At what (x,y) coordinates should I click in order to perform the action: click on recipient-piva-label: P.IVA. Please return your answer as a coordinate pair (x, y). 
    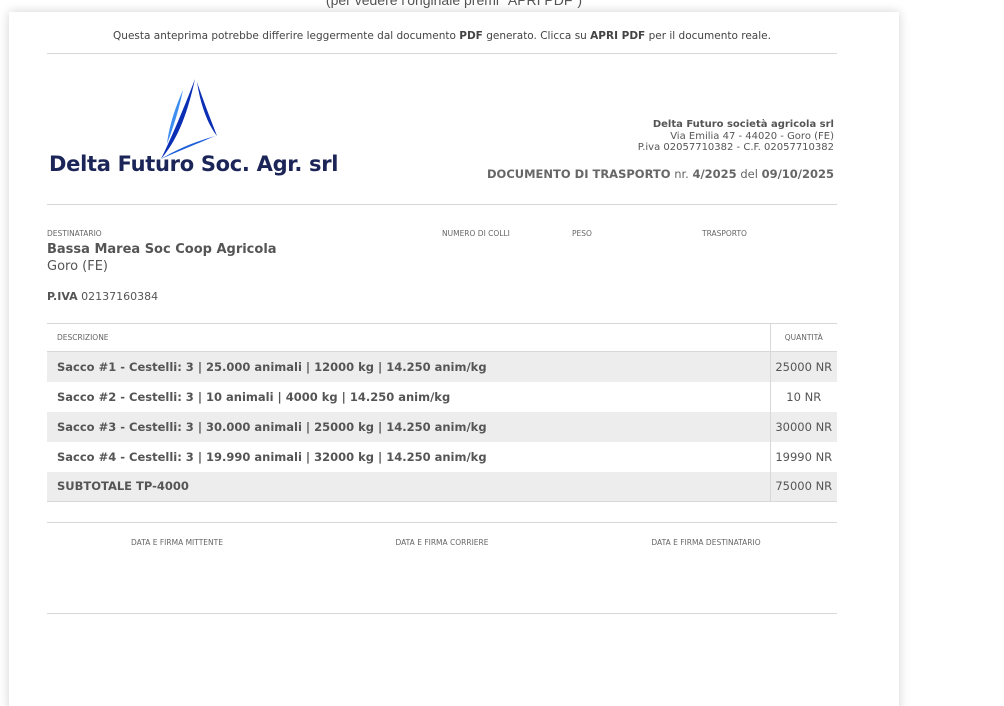
    Looking at the image, I should click on (62, 296).